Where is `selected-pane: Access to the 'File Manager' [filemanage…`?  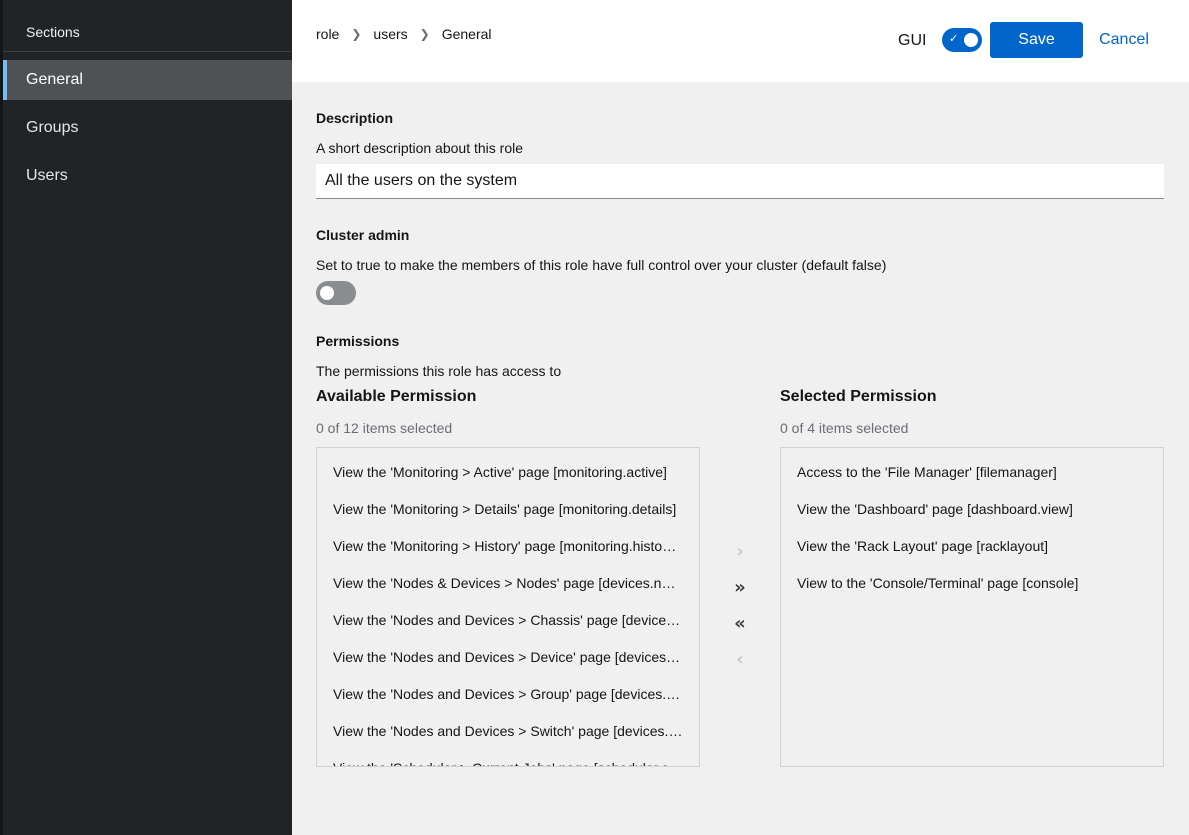 selected-pane: Access to the 'File Manager' [filemanage… is located at coordinates (972, 607).